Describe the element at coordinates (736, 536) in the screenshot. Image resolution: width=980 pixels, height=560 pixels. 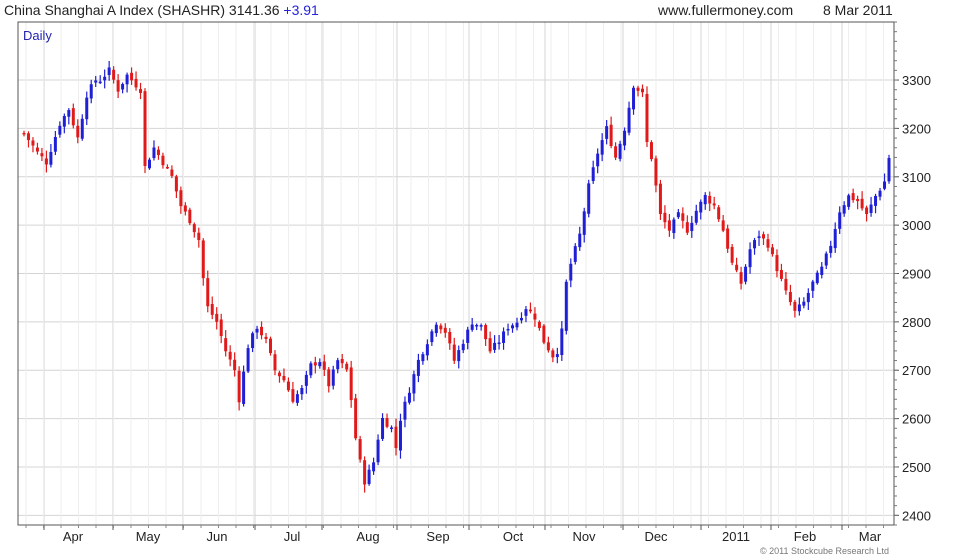
I see `x-tick-label: 2011` at that location.